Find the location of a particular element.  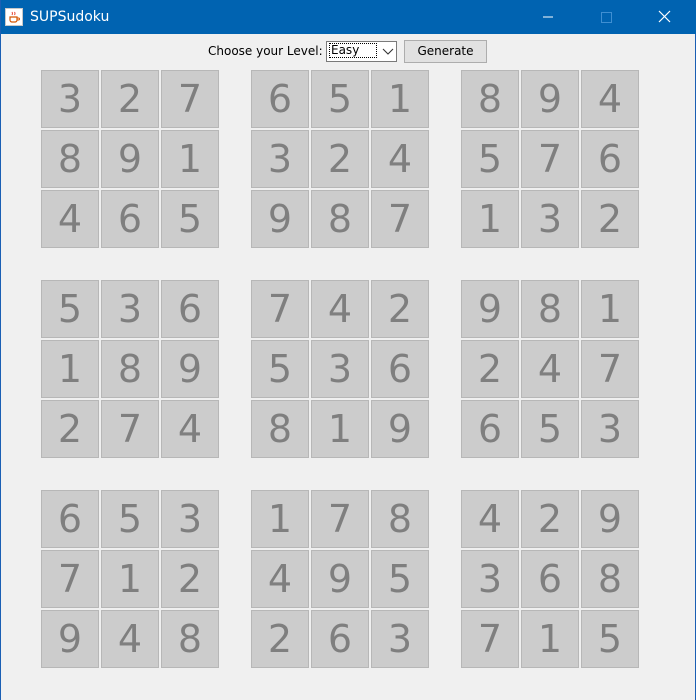

java-cup-icon is located at coordinates (14, 17).